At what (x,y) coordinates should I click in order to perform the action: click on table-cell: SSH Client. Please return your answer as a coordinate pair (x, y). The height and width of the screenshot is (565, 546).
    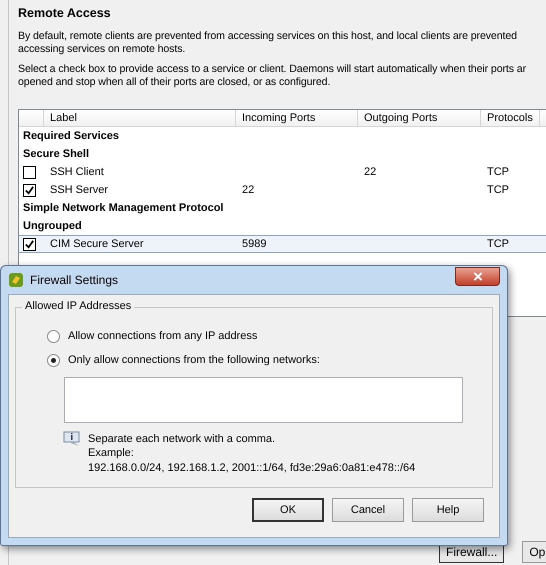
    Looking at the image, I should click on (77, 172).